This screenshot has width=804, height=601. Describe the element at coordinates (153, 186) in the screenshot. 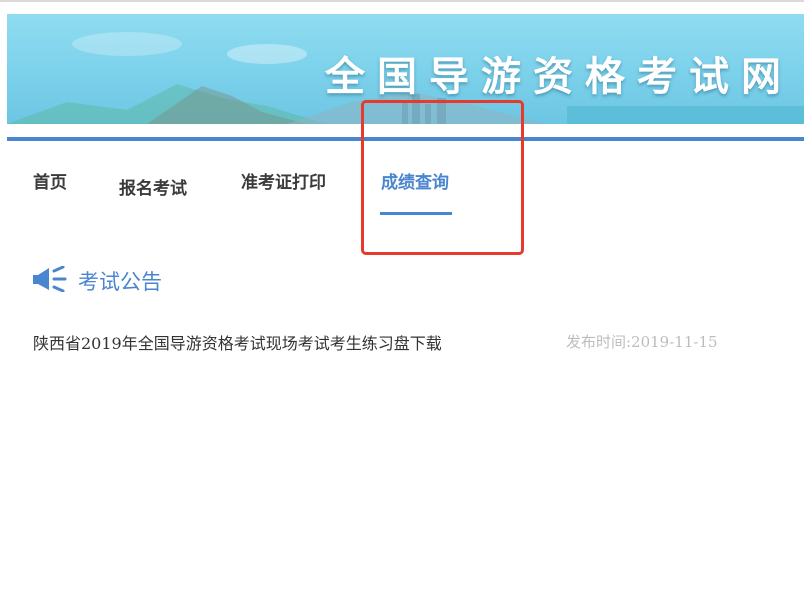

I see `nav-item-register: 报名考试` at that location.